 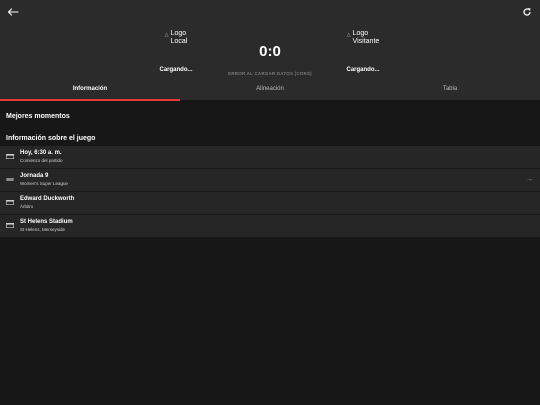 I want to click on score: 0:0, so click(x=270, y=51).